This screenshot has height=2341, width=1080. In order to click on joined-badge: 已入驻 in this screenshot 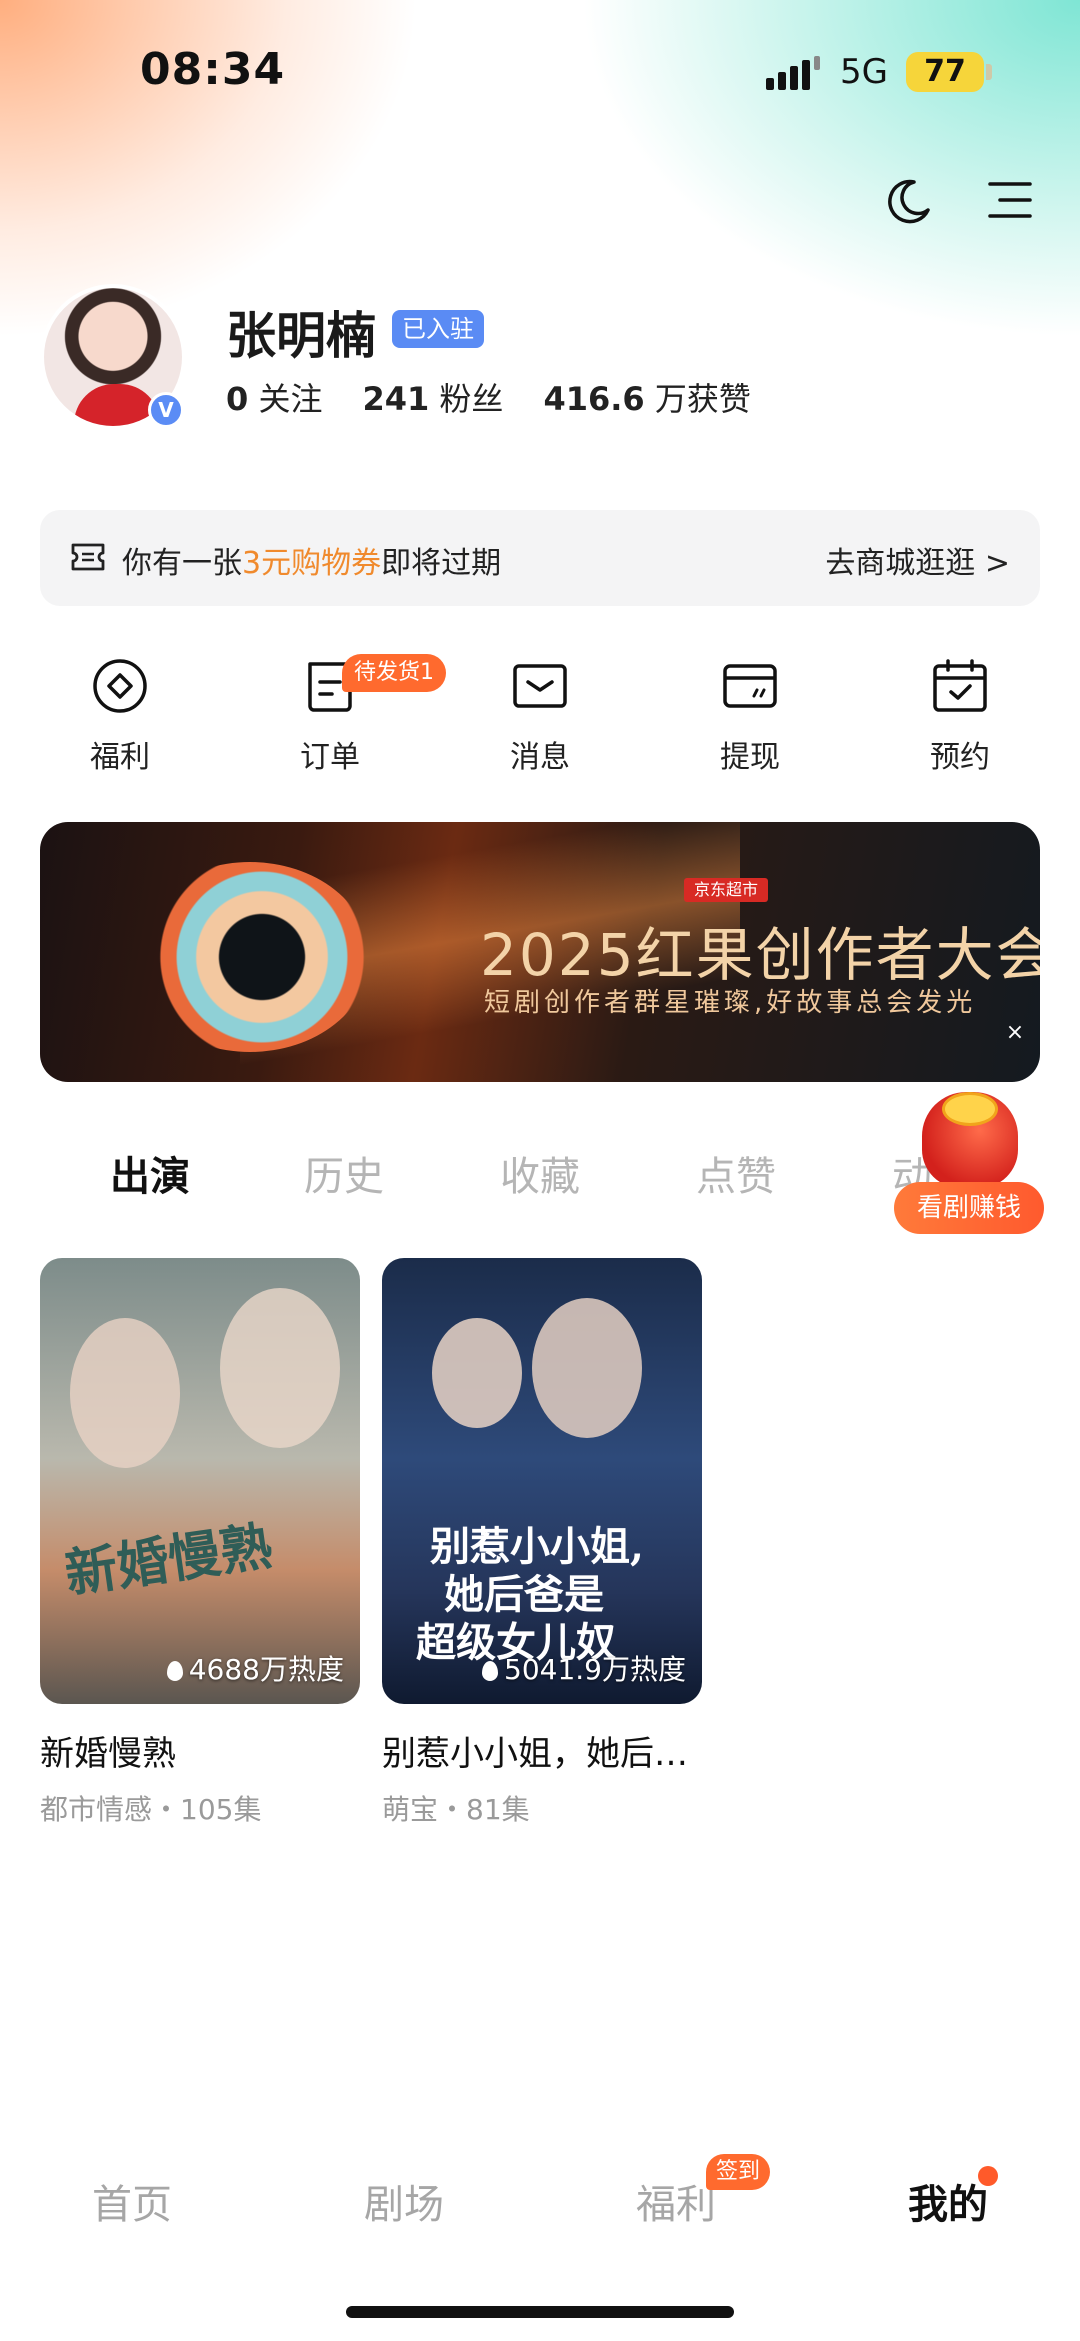, I will do `click(438, 329)`.